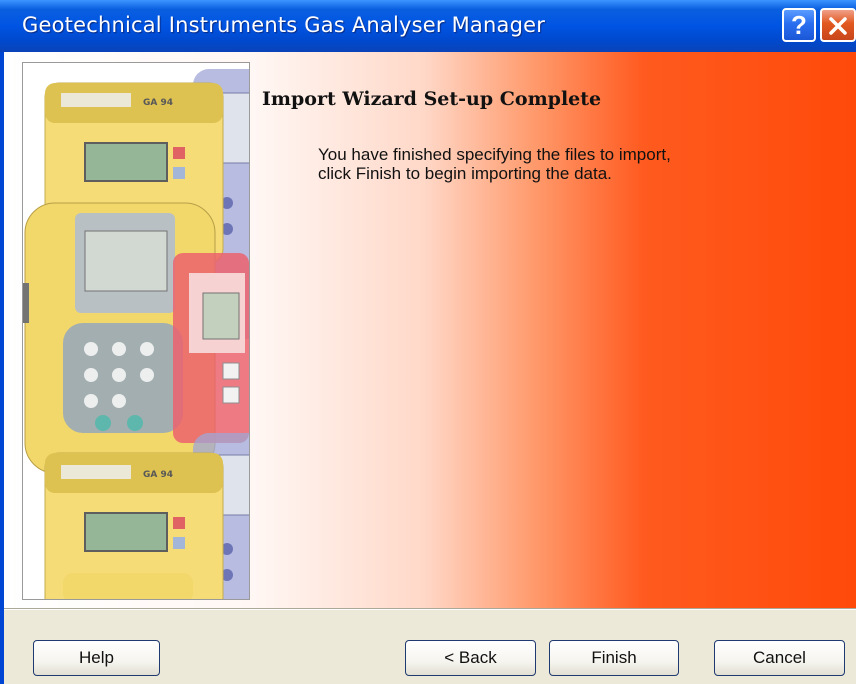 The image size is (856, 684). I want to click on cancel-button: Cancel, so click(779, 658).